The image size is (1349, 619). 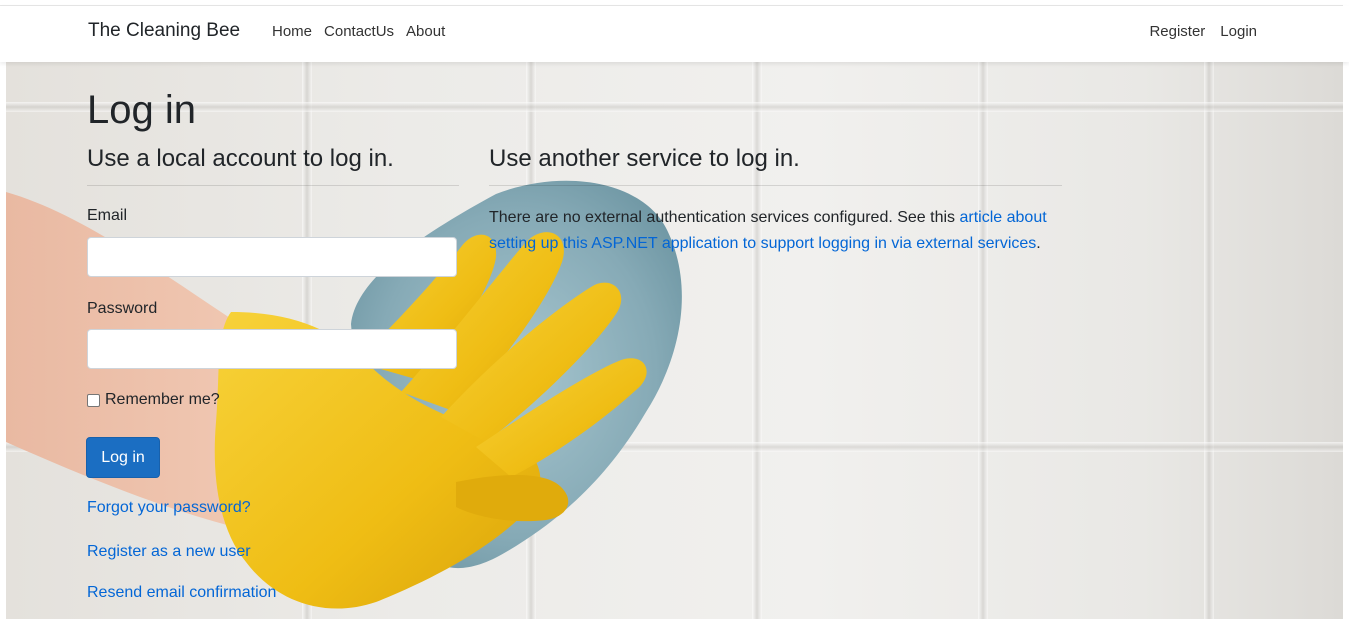 I want to click on remember-me-label: Remember me?, so click(x=162, y=400).